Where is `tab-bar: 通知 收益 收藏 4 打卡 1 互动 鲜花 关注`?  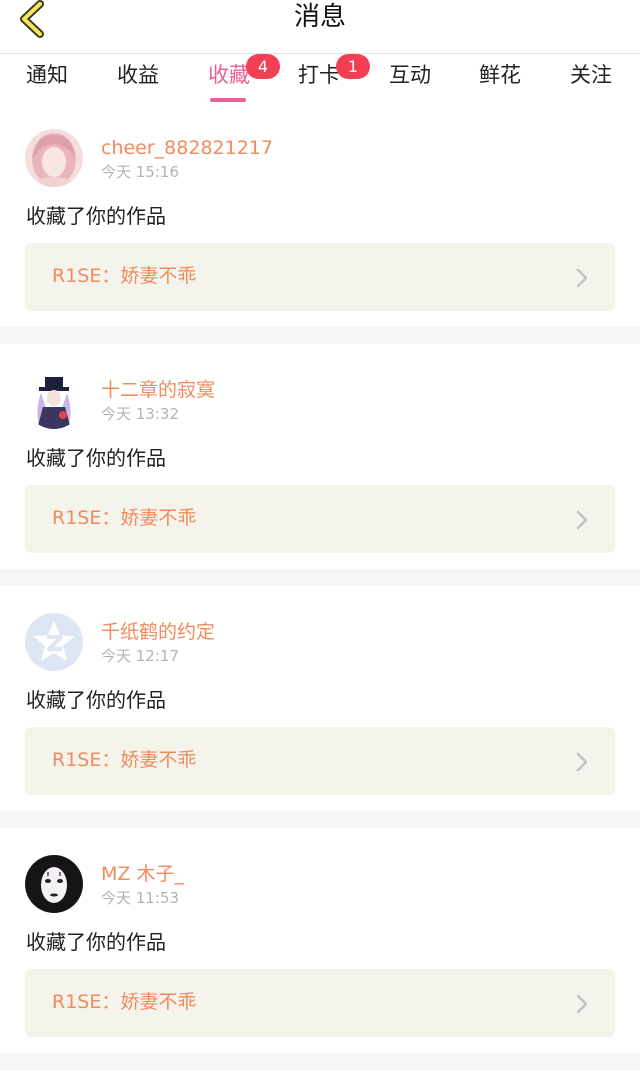 tab-bar: 通知 收益 收藏 4 打卡 1 互动 鲜花 关注 is located at coordinates (320, 78).